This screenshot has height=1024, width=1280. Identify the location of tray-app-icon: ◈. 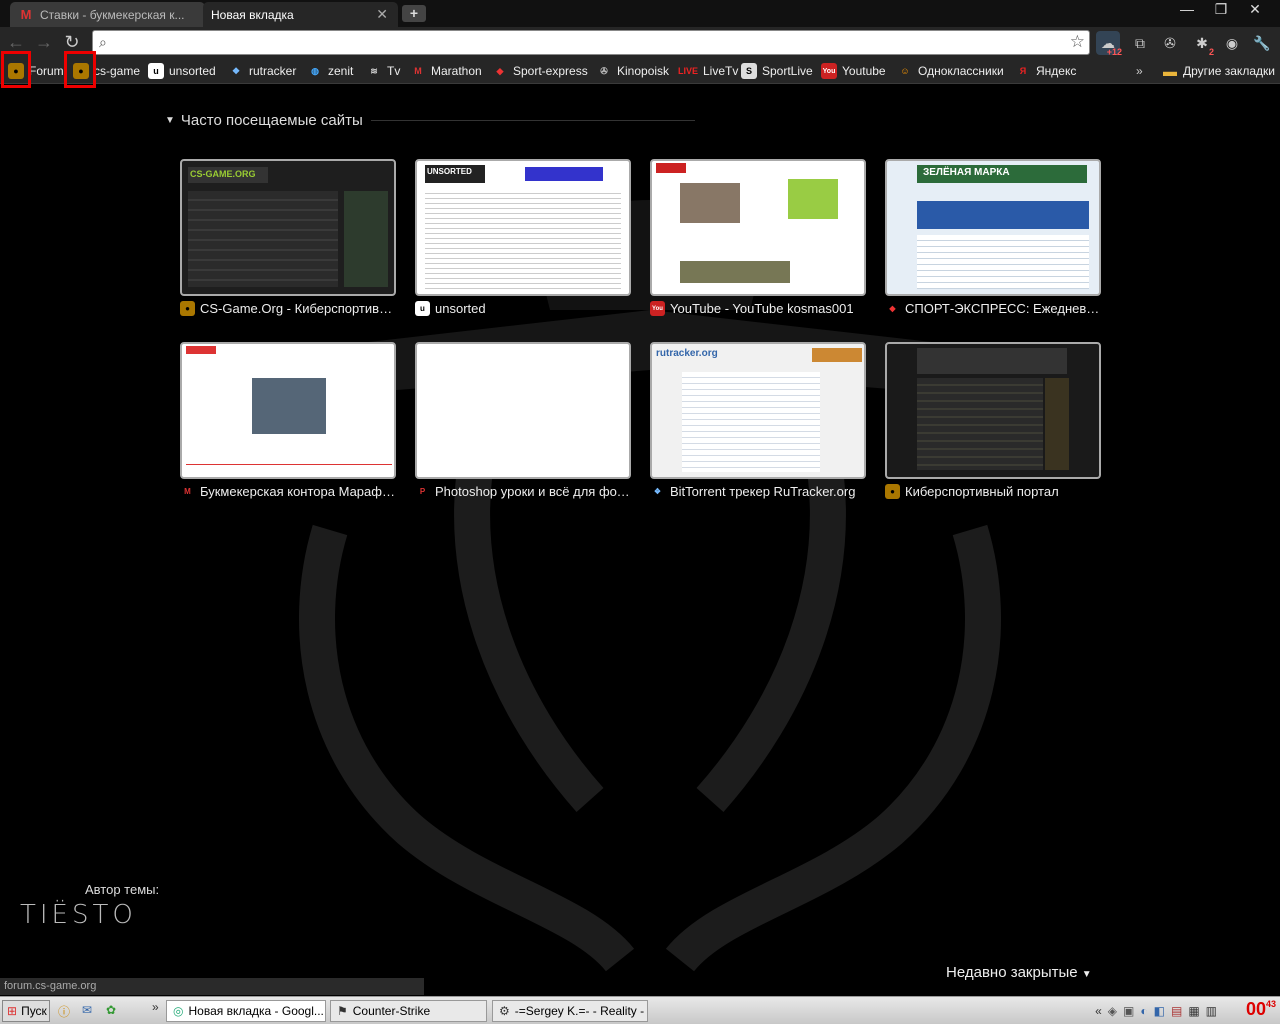
(1112, 1011).